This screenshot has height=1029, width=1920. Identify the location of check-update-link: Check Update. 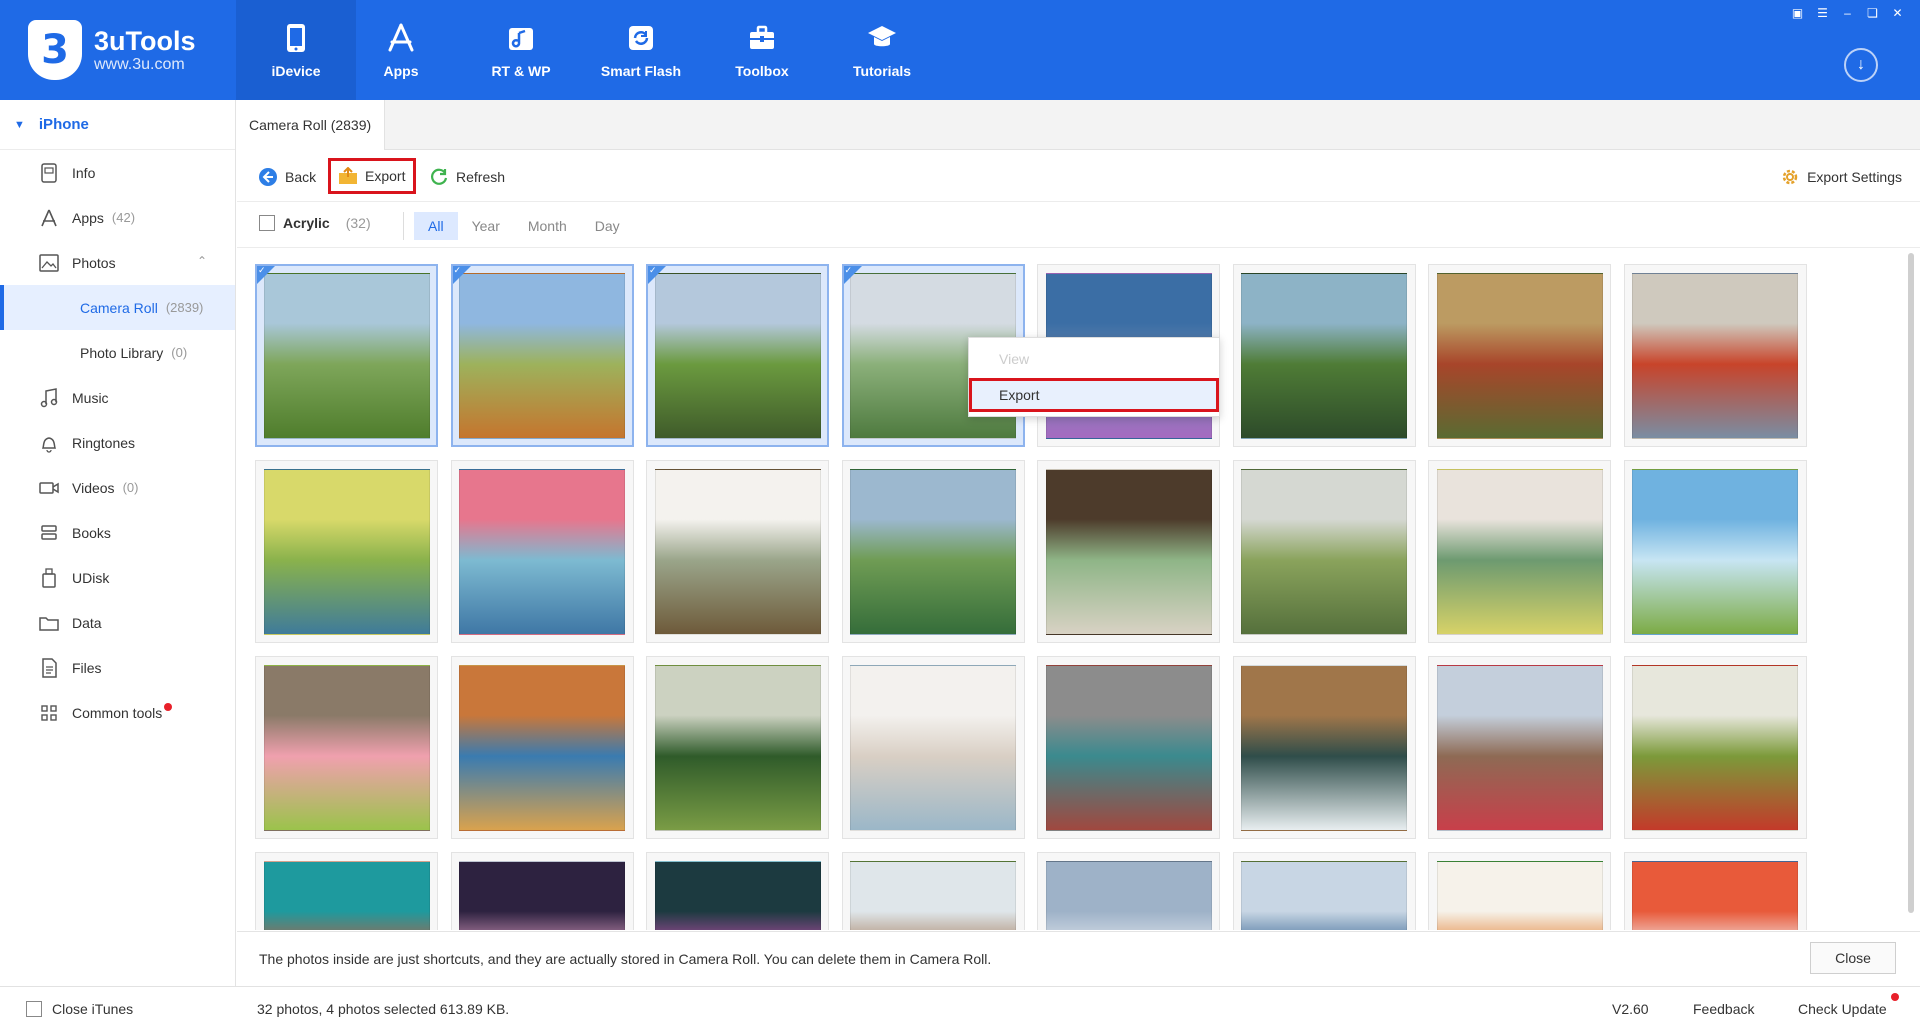
(1848, 1008).